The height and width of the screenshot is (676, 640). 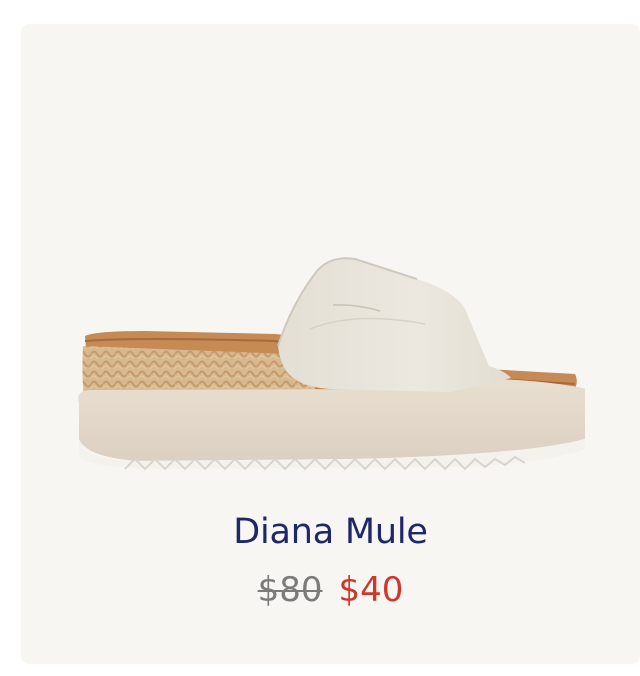 What do you see at coordinates (371, 590) in the screenshot?
I see `sale-price: $40` at bounding box center [371, 590].